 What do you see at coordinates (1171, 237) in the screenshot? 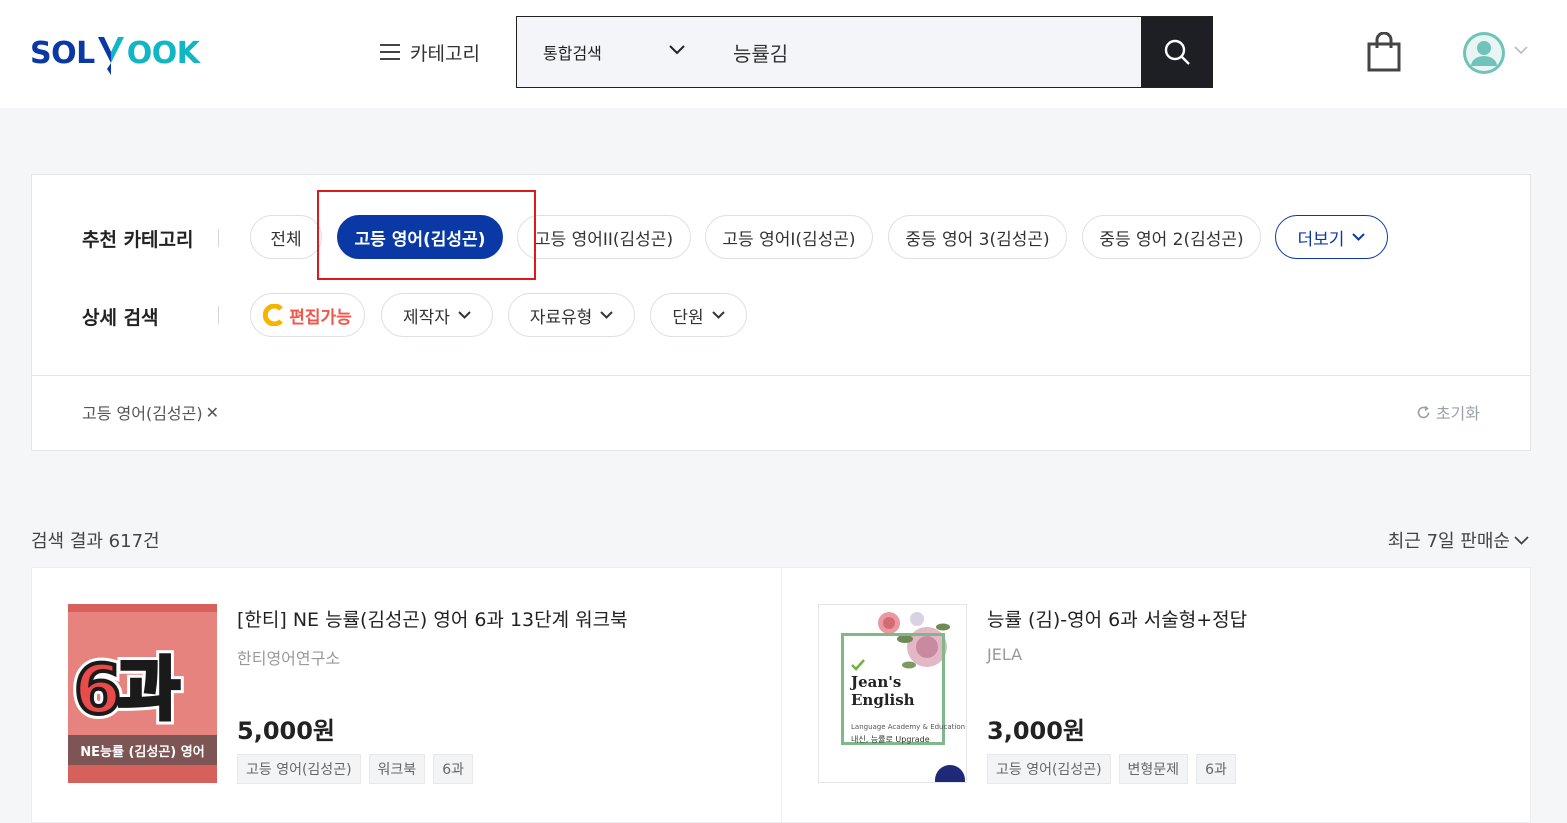
I see `category-chip-middle-english-2-kim: 중등 영어 2(김성곤)` at bounding box center [1171, 237].